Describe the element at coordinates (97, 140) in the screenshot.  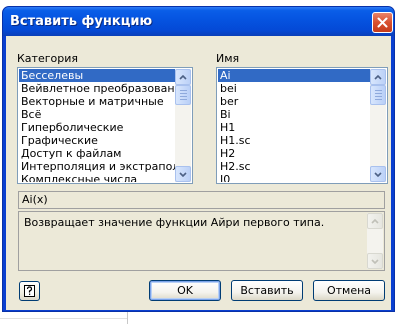
I see `category-list-item: Графические` at that location.